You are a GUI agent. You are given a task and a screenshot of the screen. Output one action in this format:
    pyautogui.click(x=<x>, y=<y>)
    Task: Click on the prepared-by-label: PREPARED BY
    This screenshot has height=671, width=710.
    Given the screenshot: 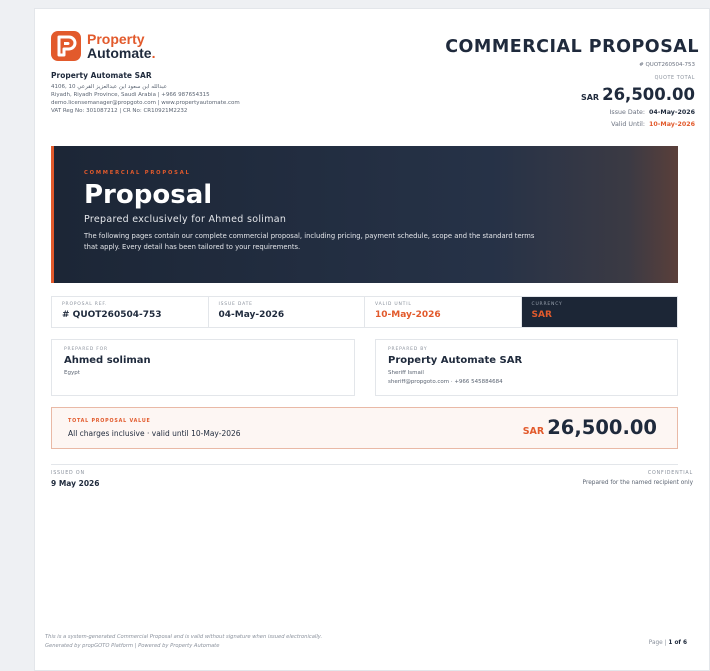 What is the action you would take?
    pyautogui.click(x=408, y=349)
    